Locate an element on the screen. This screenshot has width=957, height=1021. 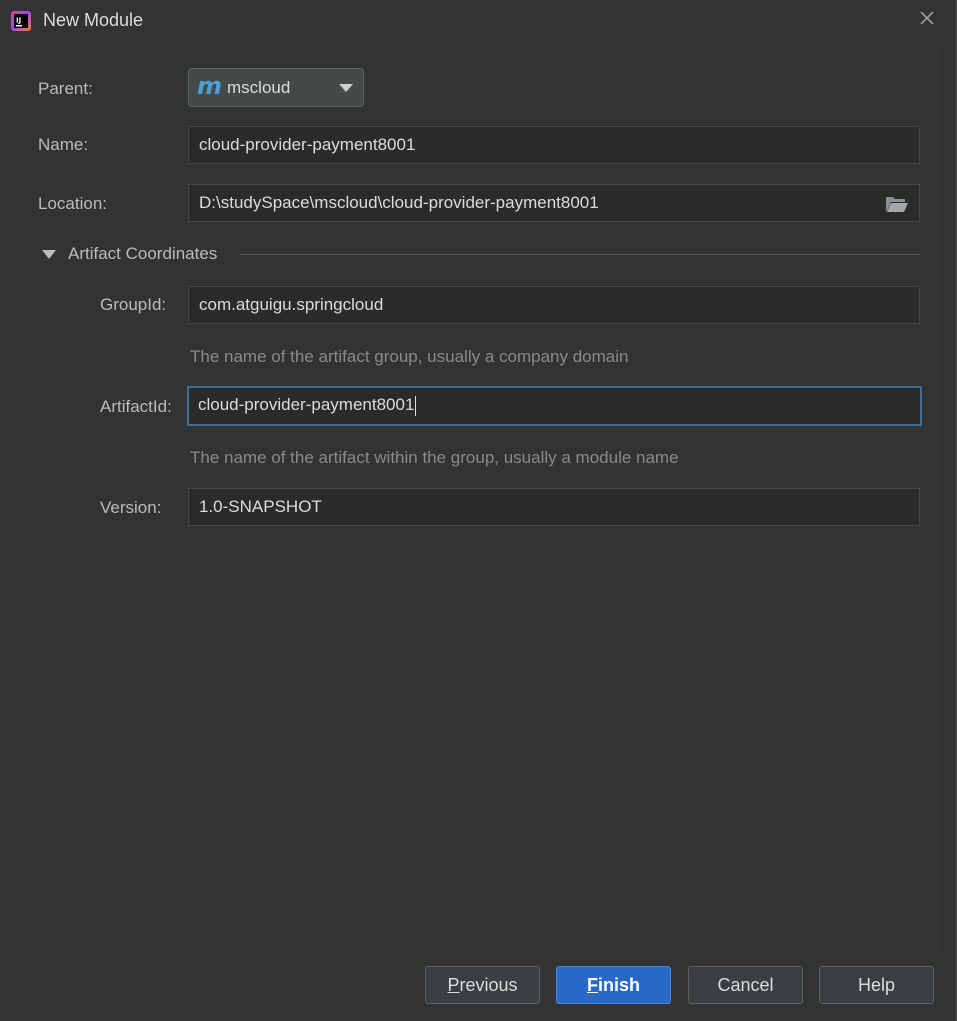
previous-mnemonic: P is located at coordinates (453, 985).